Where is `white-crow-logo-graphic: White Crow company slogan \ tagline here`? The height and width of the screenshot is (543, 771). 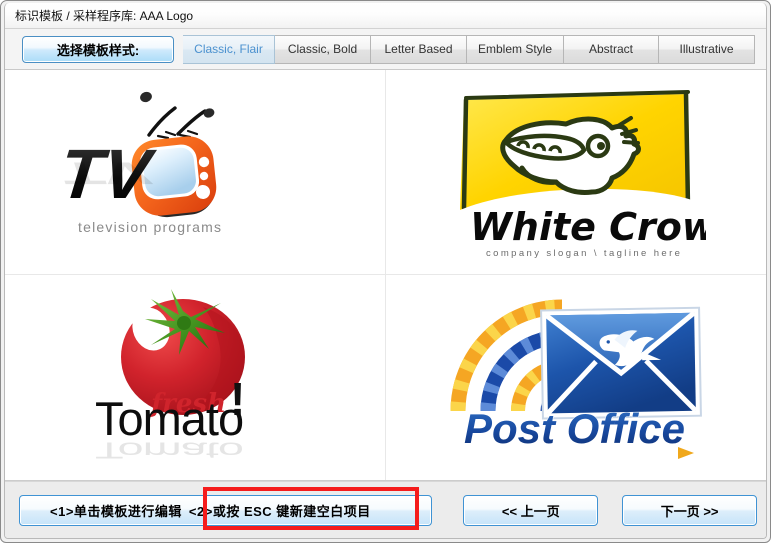
white-crow-logo-graphic: White Crow company slogan \ tagline here is located at coordinates (582, 174).